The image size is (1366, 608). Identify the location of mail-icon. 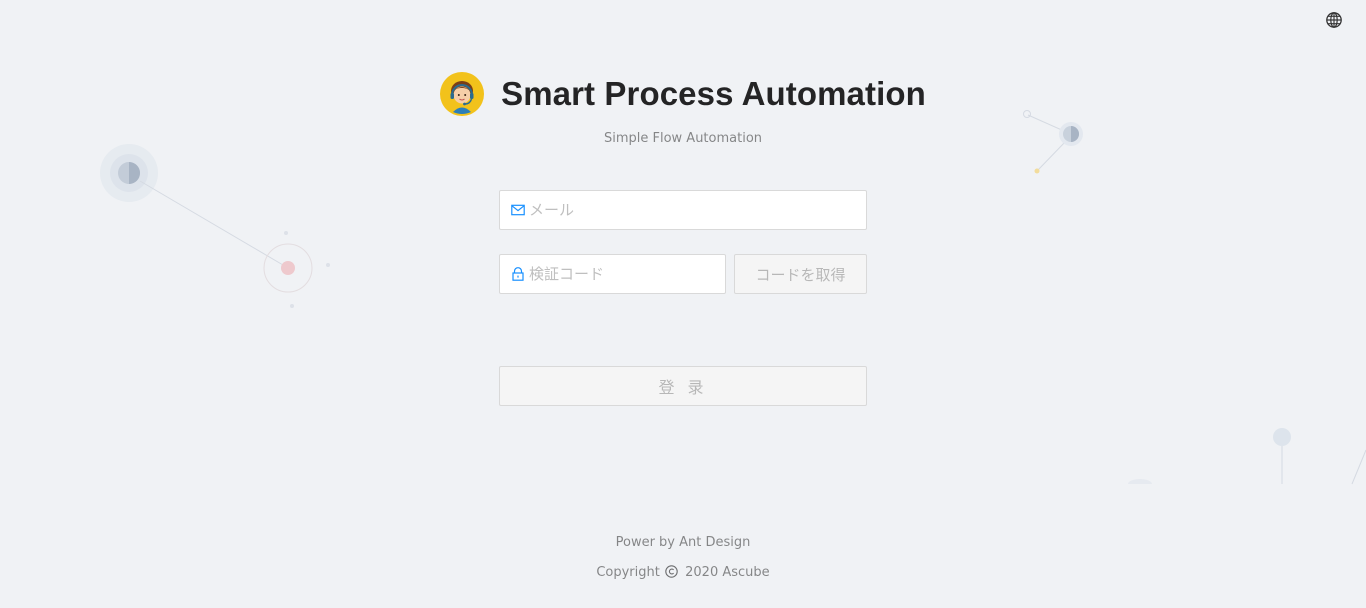
(518, 210).